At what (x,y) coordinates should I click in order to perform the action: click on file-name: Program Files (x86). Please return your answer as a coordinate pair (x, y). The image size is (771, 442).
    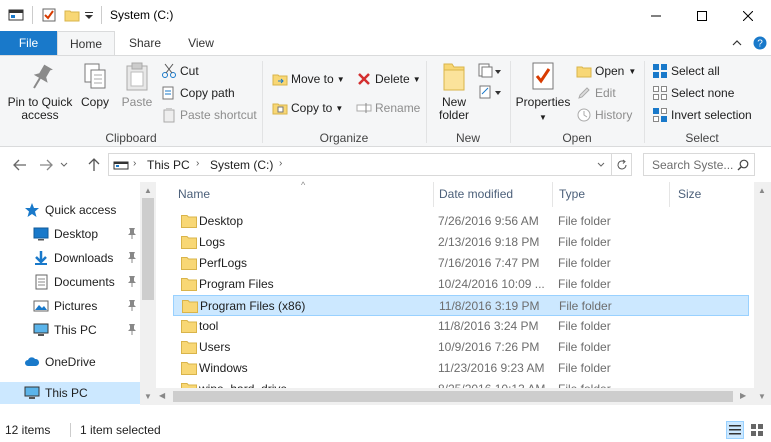
    Looking at the image, I should click on (252, 306).